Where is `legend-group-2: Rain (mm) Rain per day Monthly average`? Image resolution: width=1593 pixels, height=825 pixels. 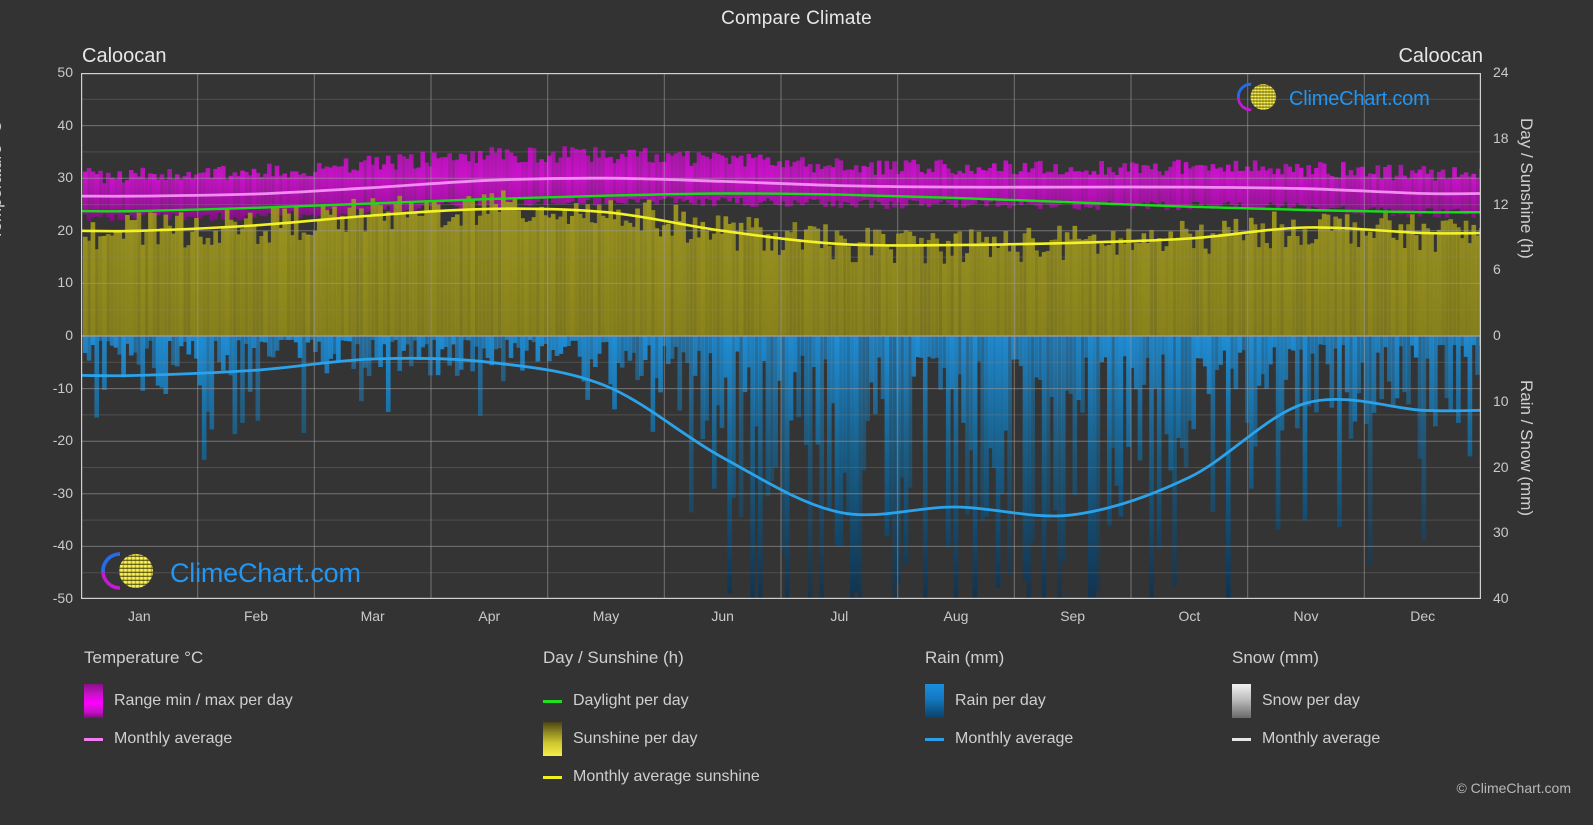
legend-group-2: Rain (mm) Rain per day Monthly average is located at coordinates (999, 703).